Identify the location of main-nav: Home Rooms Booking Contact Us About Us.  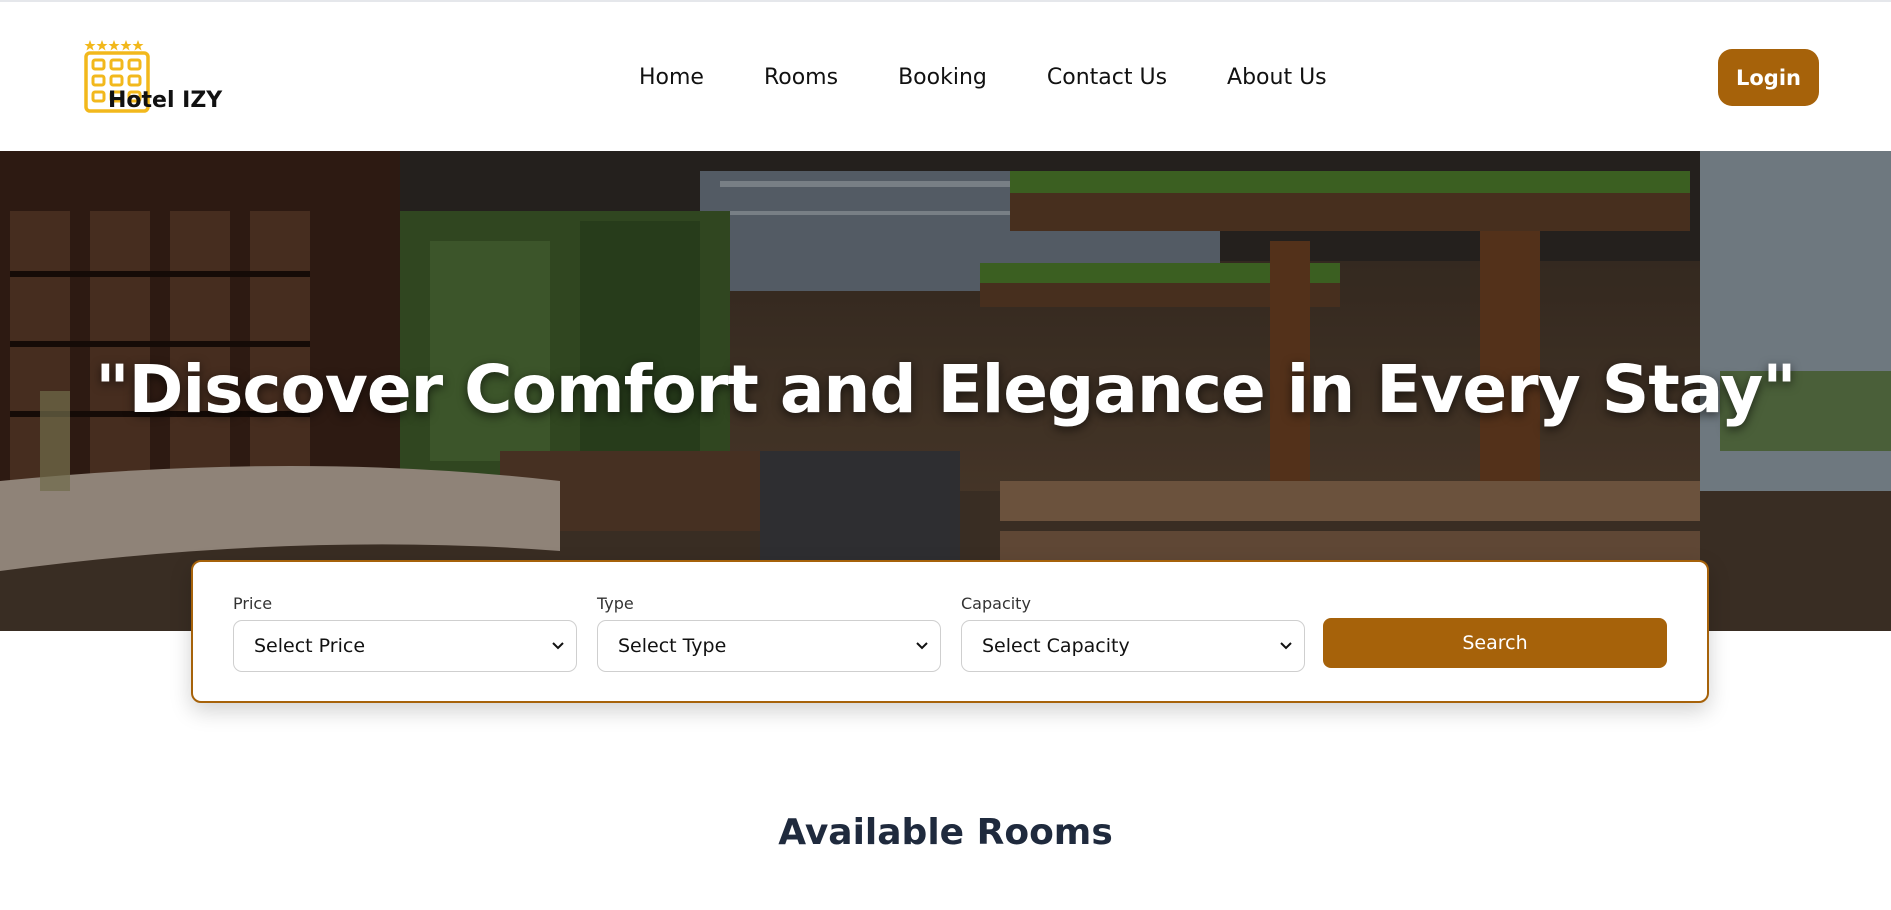
(1013, 78).